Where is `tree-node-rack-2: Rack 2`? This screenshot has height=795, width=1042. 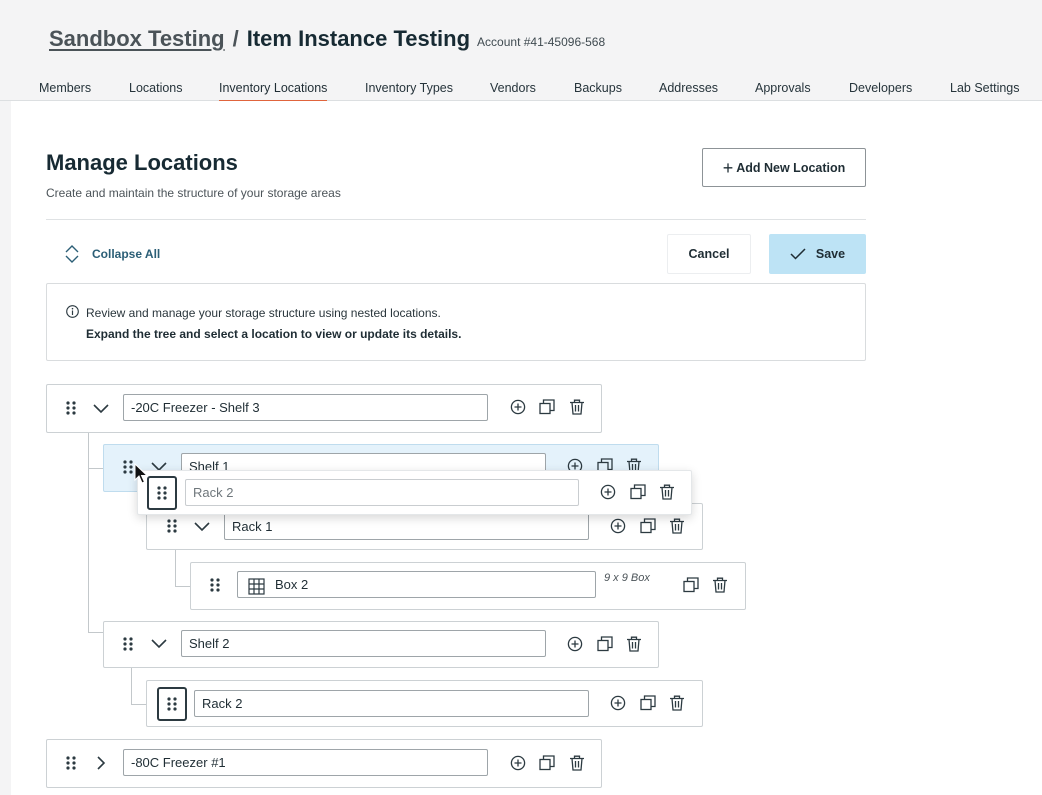 tree-node-rack-2: Rack 2 is located at coordinates (424, 703).